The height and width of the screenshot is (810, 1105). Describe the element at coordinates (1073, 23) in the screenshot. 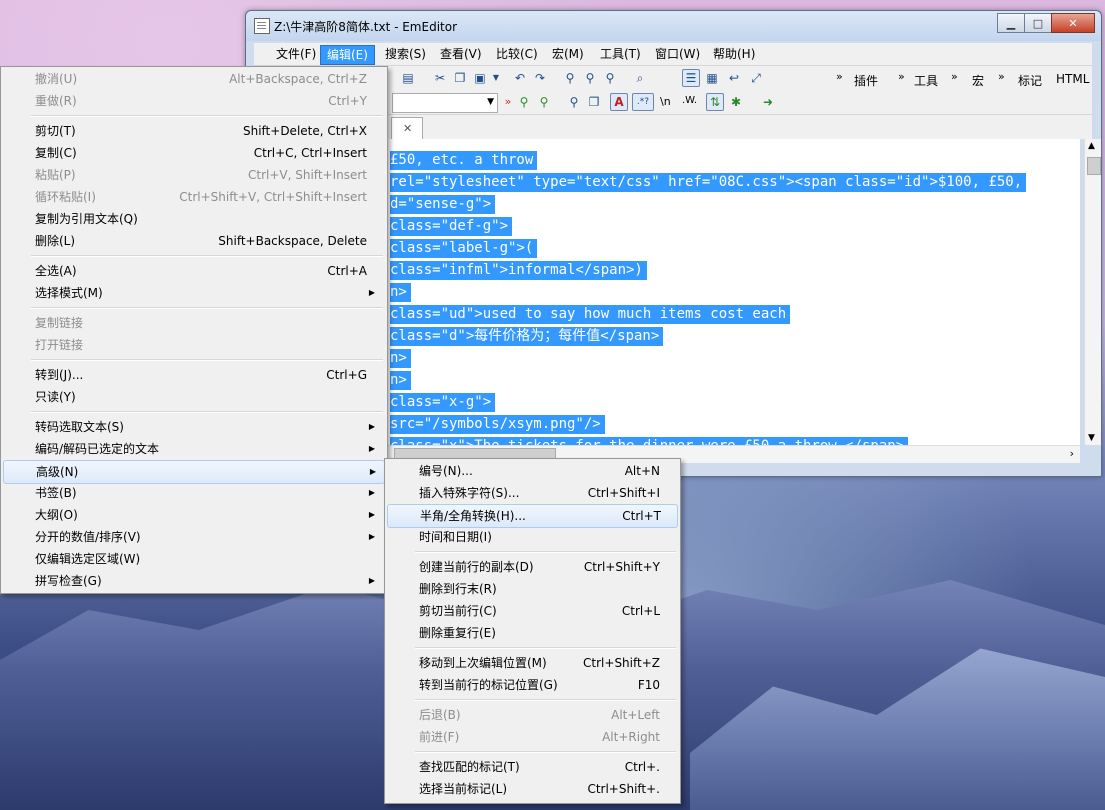

I see `close-button: ✕` at that location.